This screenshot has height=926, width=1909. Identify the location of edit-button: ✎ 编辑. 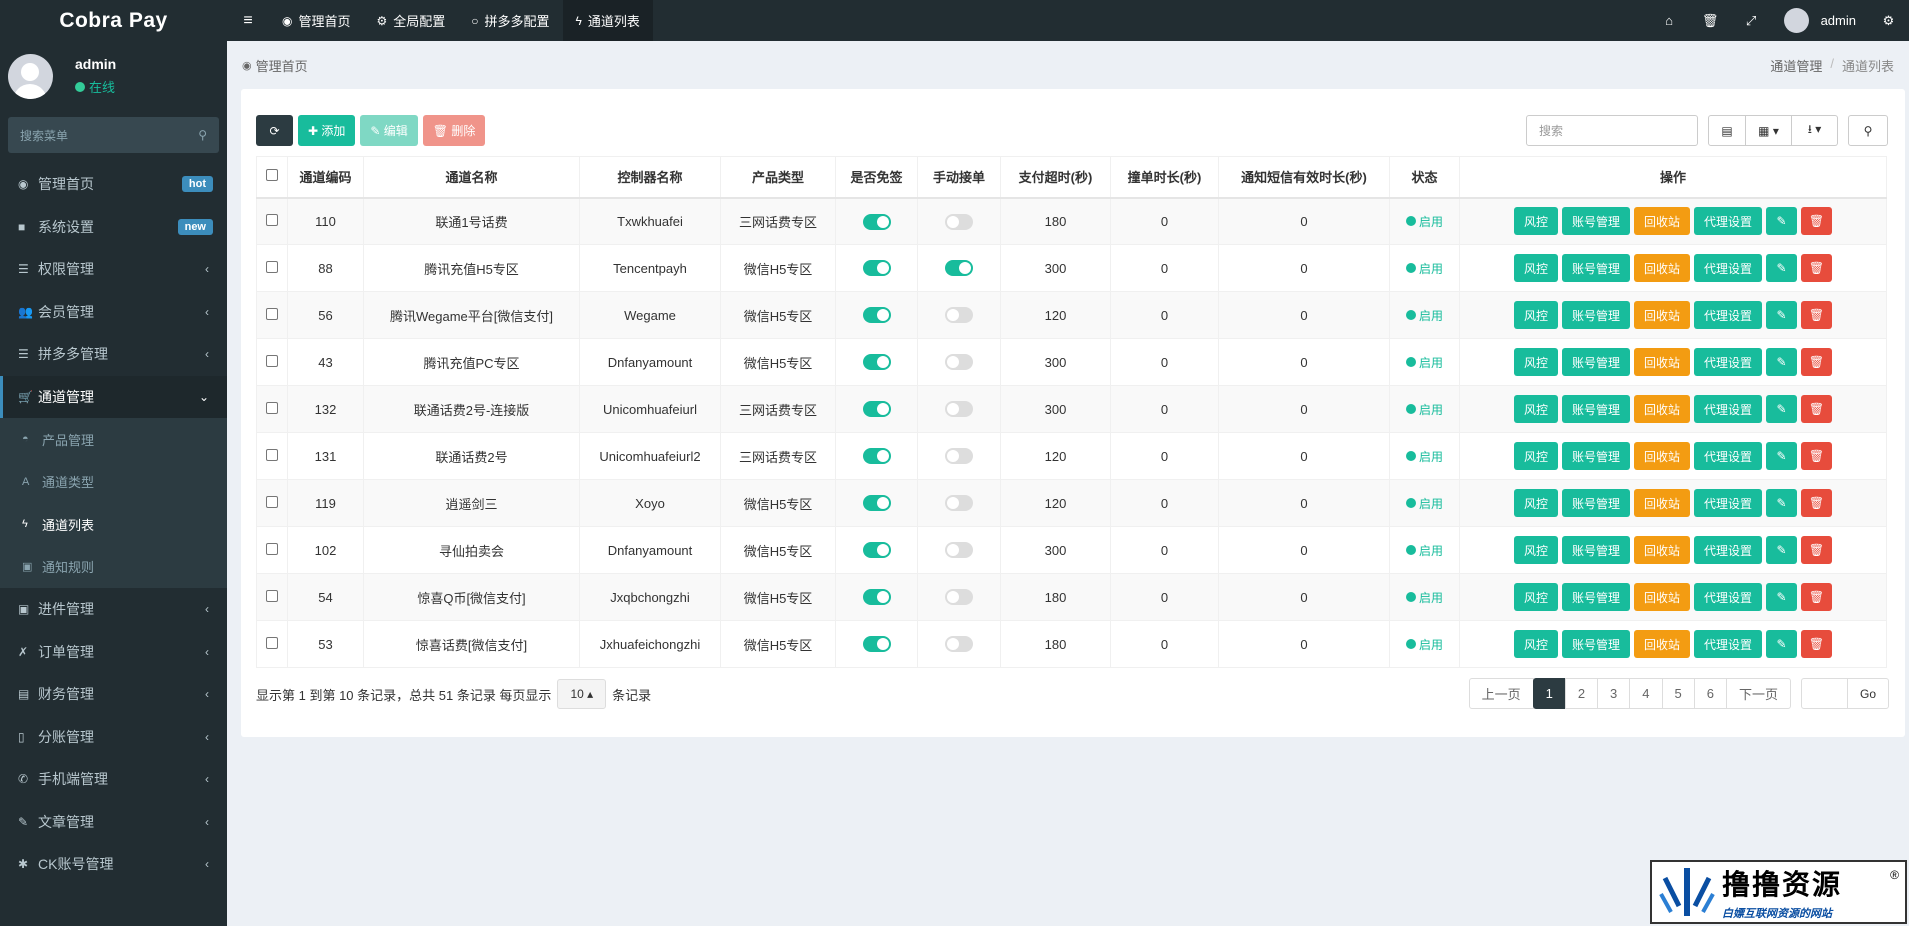
(389, 130).